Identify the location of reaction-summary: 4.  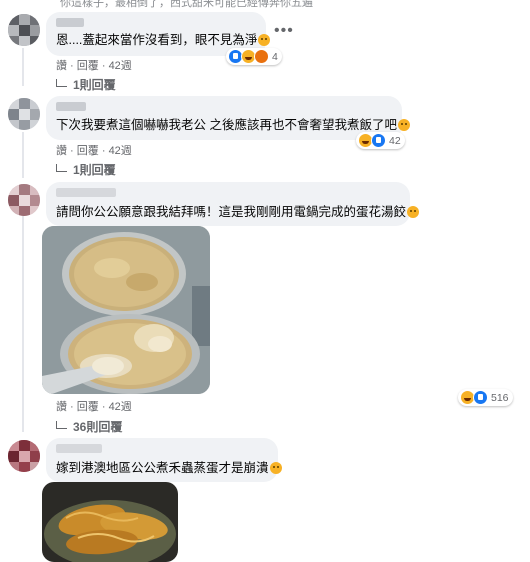
(254, 56).